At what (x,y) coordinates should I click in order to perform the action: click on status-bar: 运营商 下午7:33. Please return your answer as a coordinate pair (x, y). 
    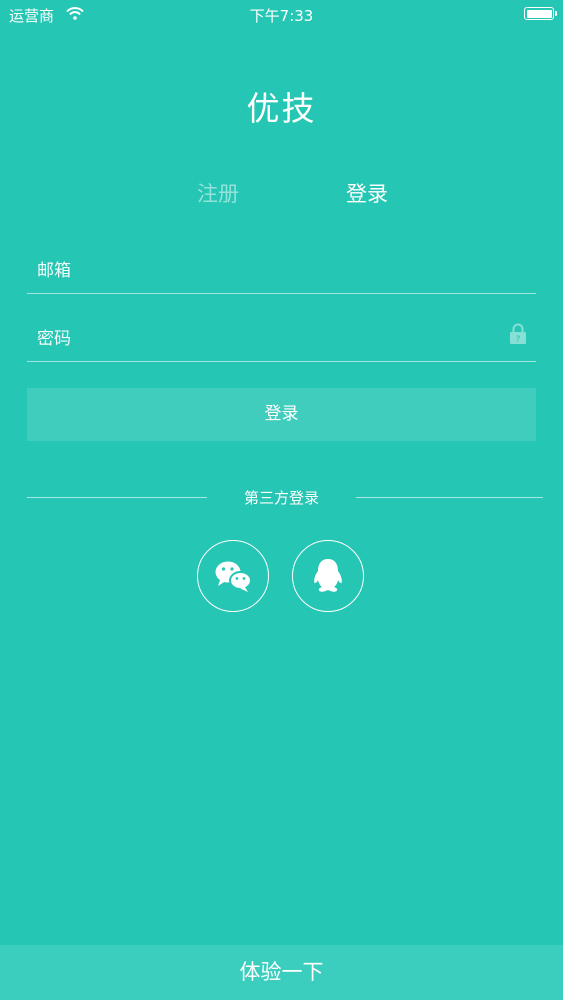
    Looking at the image, I should click on (281, 15).